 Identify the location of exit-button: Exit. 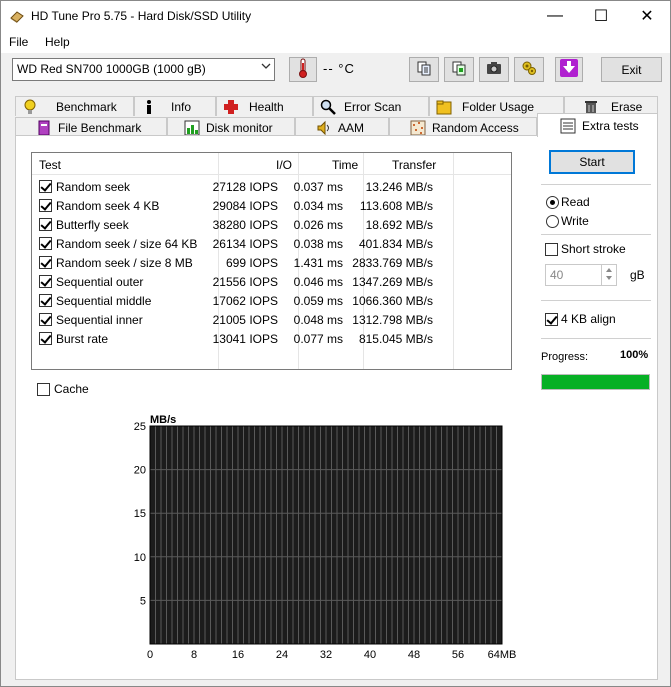
(631, 69).